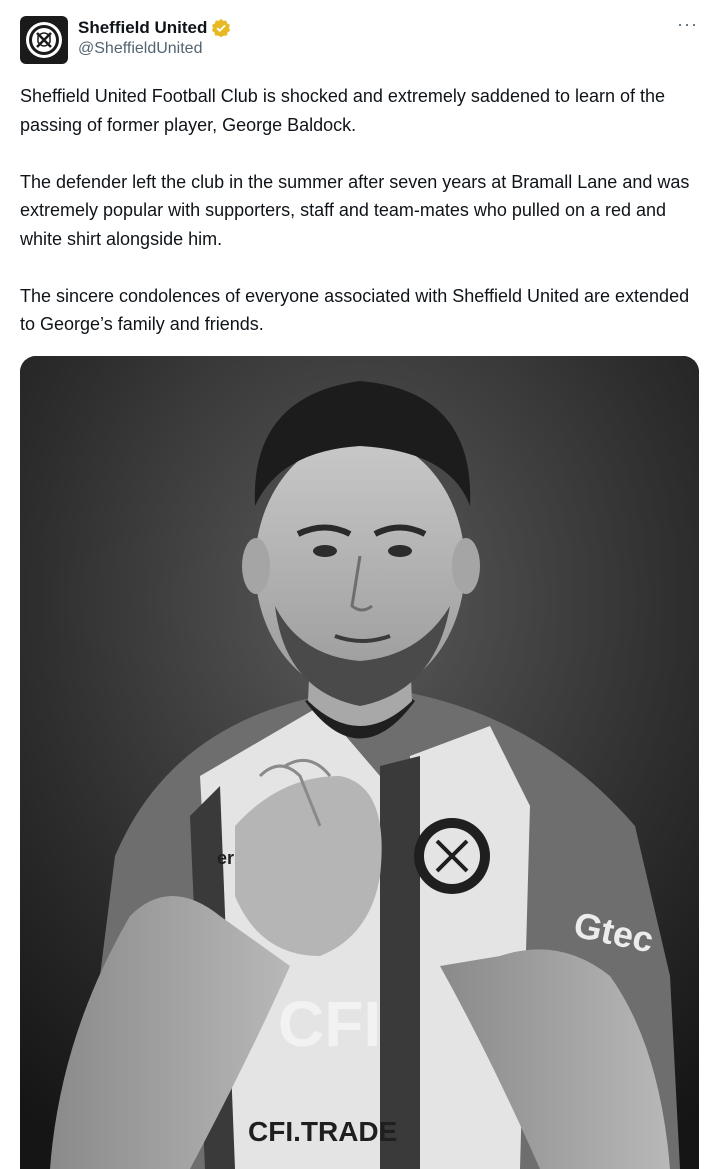  I want to click on display-name-row: Sheffield United, so click(154, 28).